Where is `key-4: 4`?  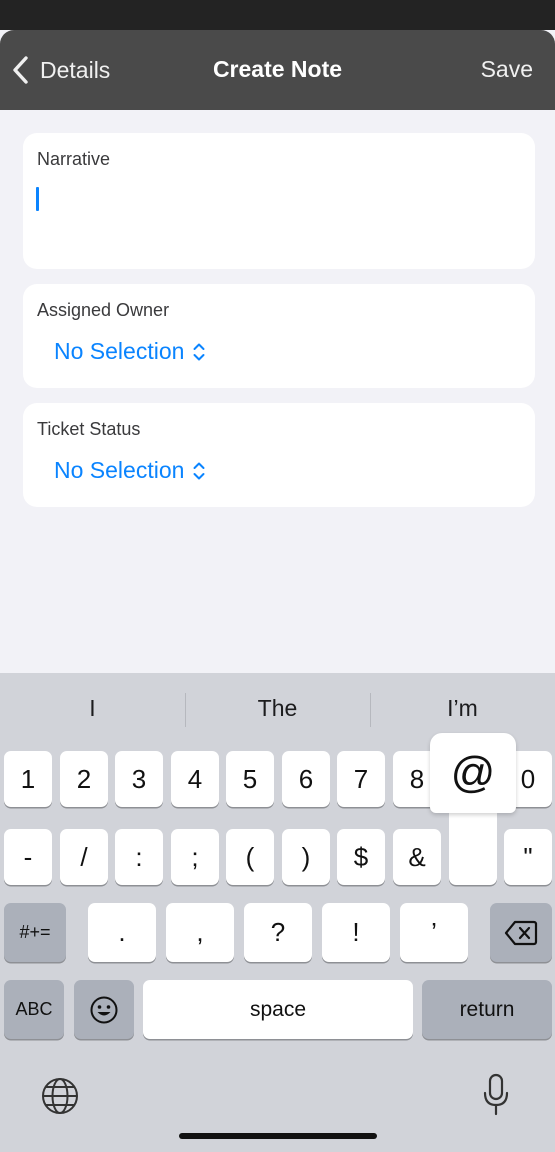 key-4: 4 is located at coordinates (195, 779).